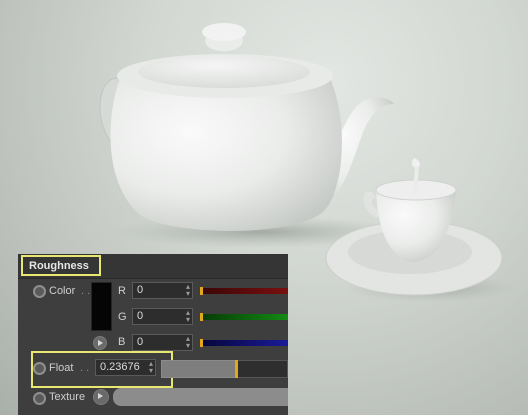 The width and height of the screenshot is (528, 415). What do you see at coordinates (122, 291) in the screenshot?
I see `channel-r-label: R` at bounding box center [122, 291].